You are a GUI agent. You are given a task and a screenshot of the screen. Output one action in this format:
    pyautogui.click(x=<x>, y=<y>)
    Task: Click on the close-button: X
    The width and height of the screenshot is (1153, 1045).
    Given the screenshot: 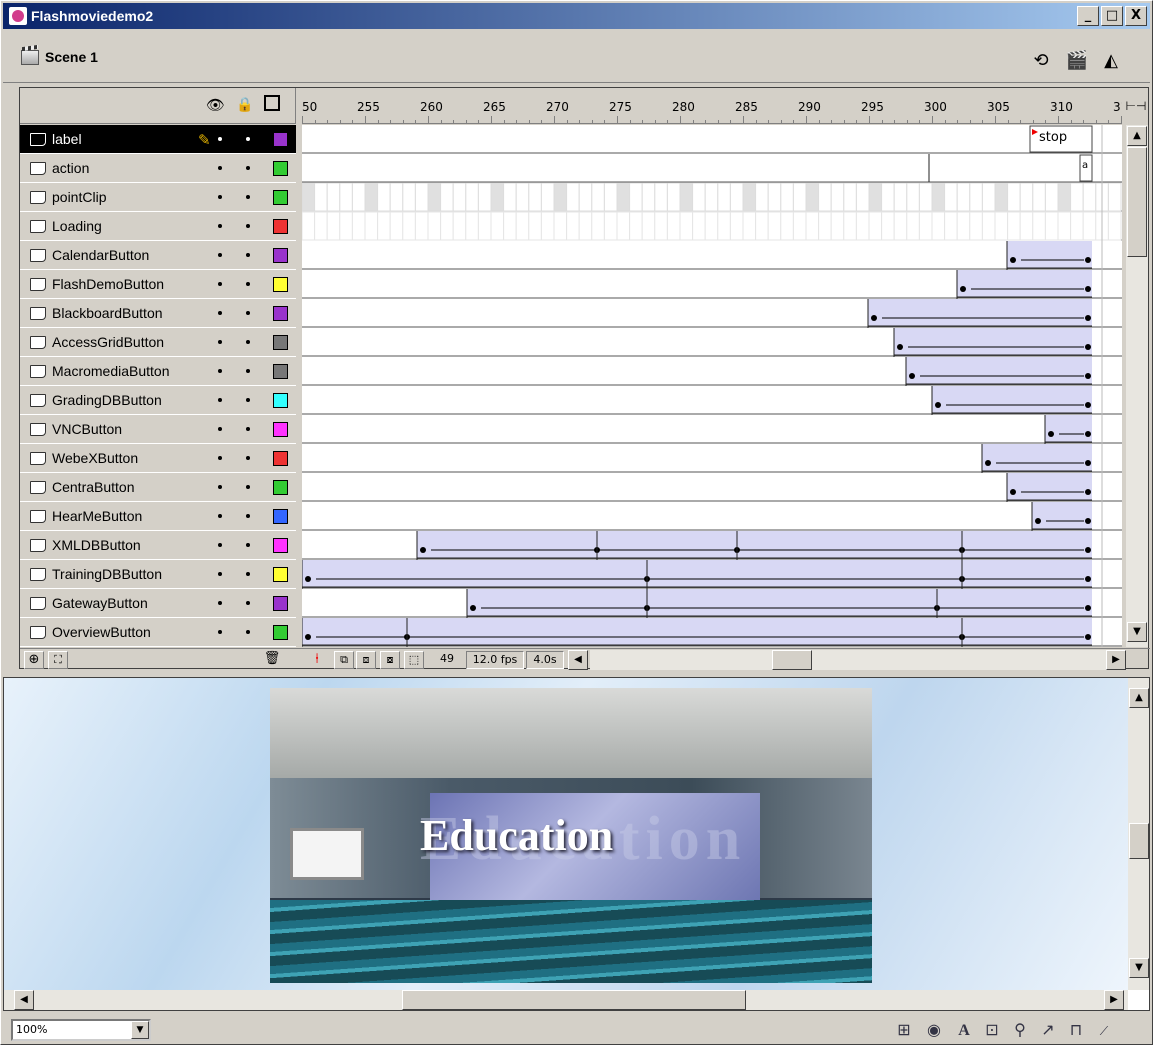 What is the action you would take?
    pyautogui.click(x=1136, y=16)
    